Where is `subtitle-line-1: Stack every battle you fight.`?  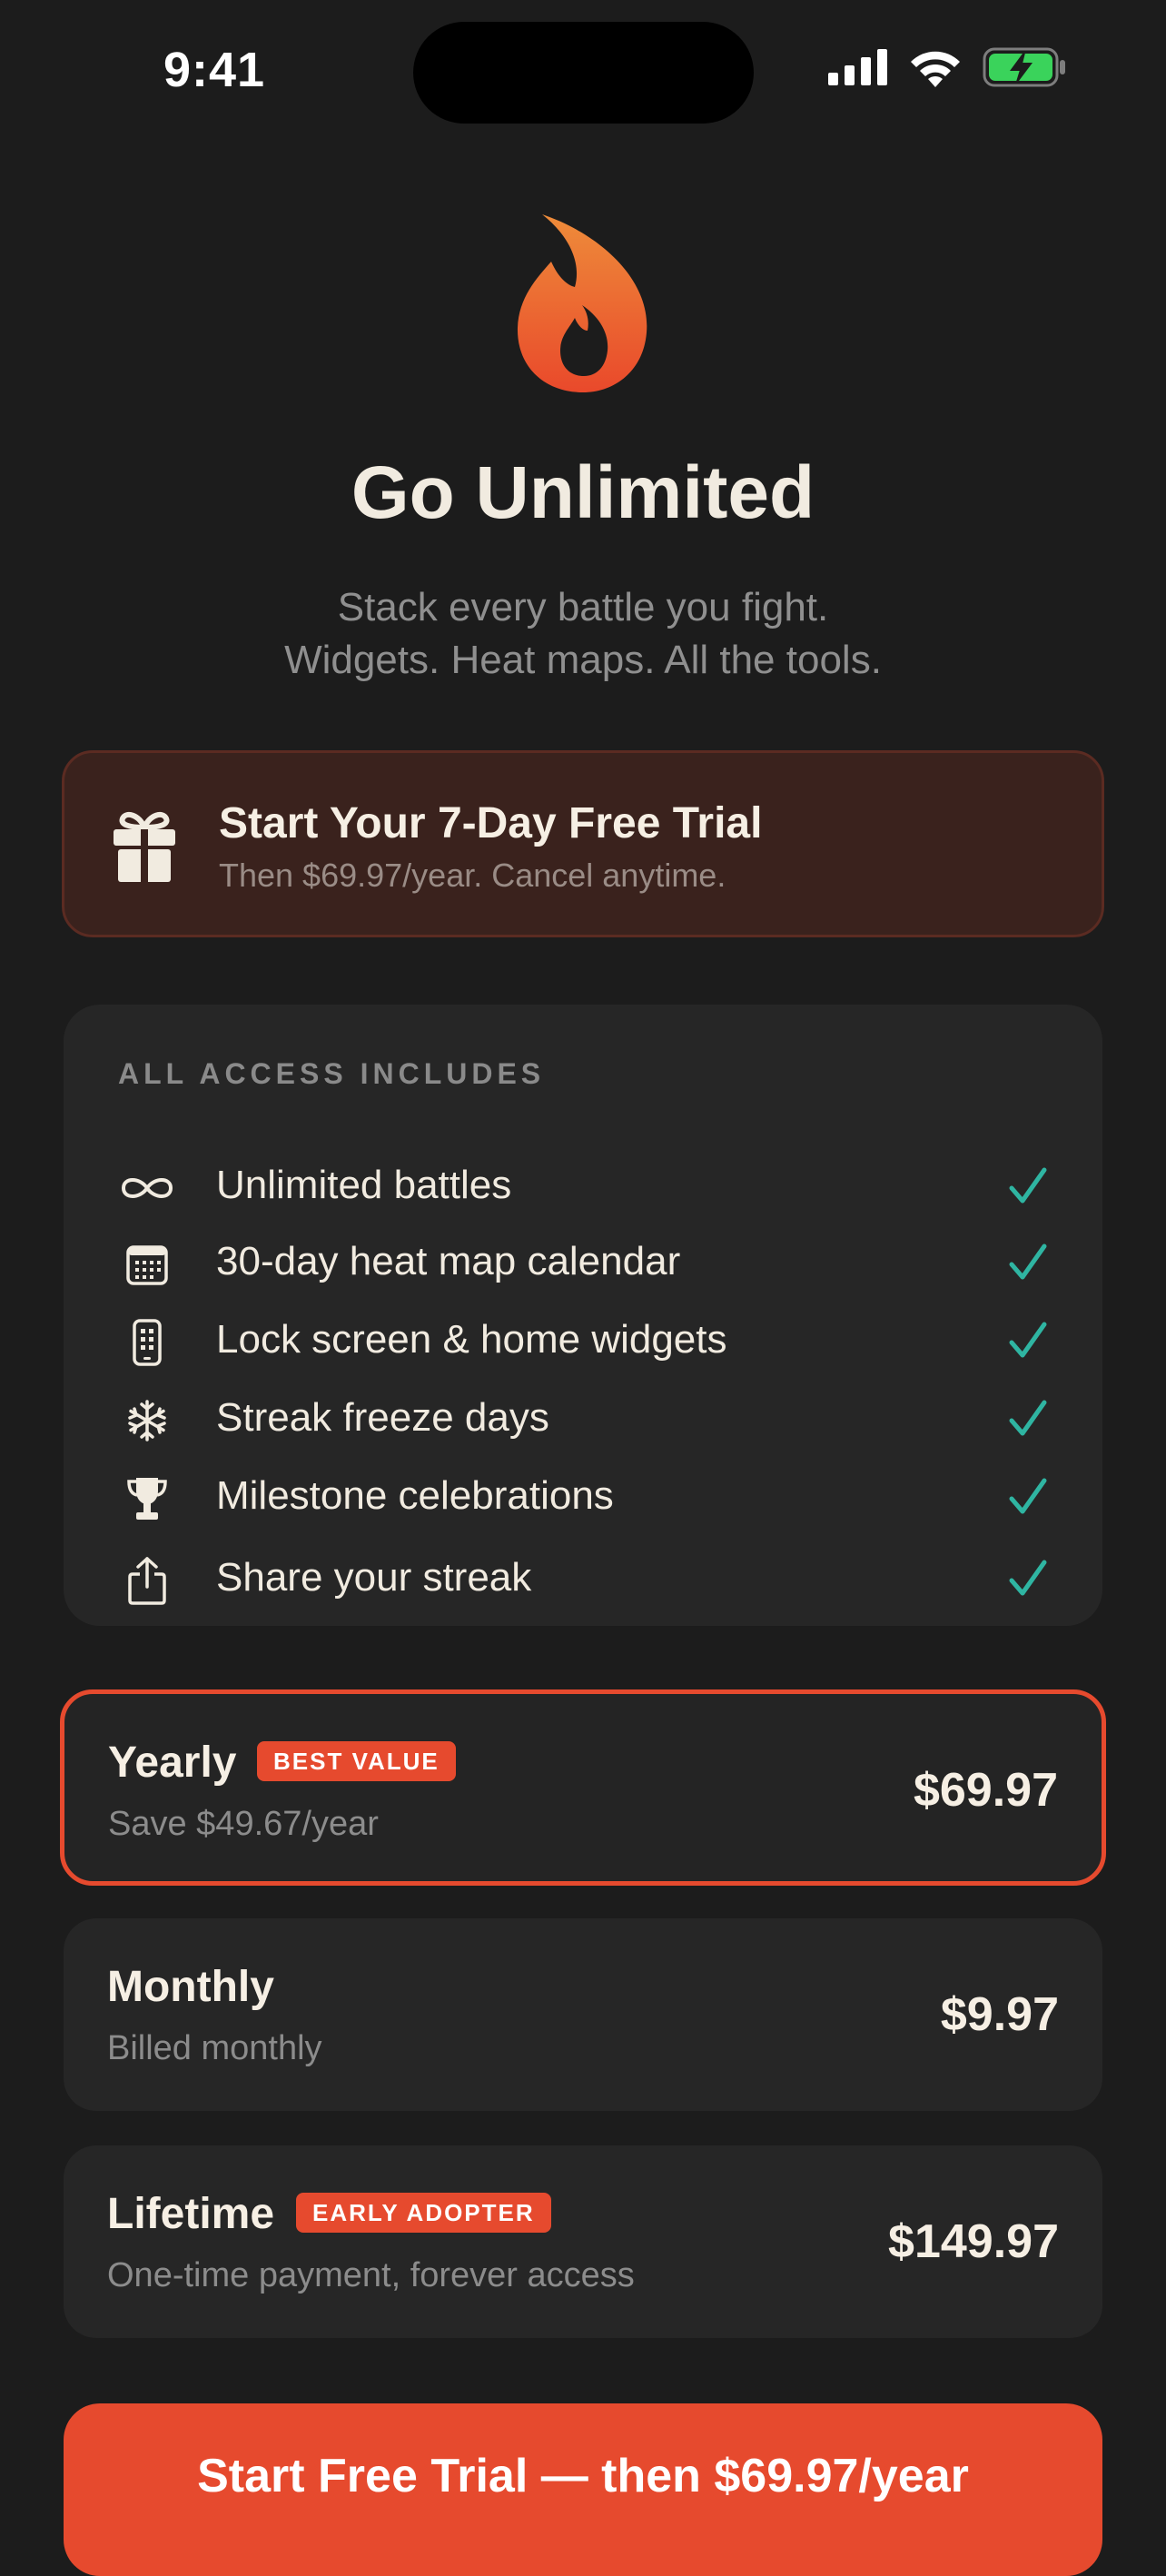 subtitle-line-1: Stack every battle you fight. is located at coordinates (583, 607).